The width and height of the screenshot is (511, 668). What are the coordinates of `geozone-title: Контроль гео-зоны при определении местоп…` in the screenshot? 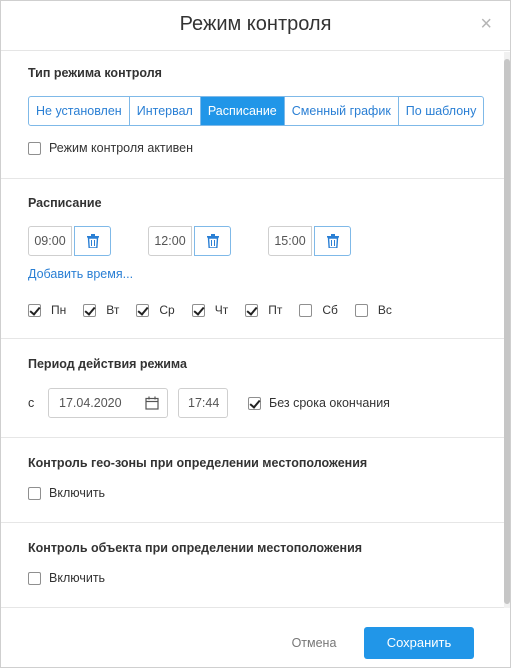 It's located at (198, 463).